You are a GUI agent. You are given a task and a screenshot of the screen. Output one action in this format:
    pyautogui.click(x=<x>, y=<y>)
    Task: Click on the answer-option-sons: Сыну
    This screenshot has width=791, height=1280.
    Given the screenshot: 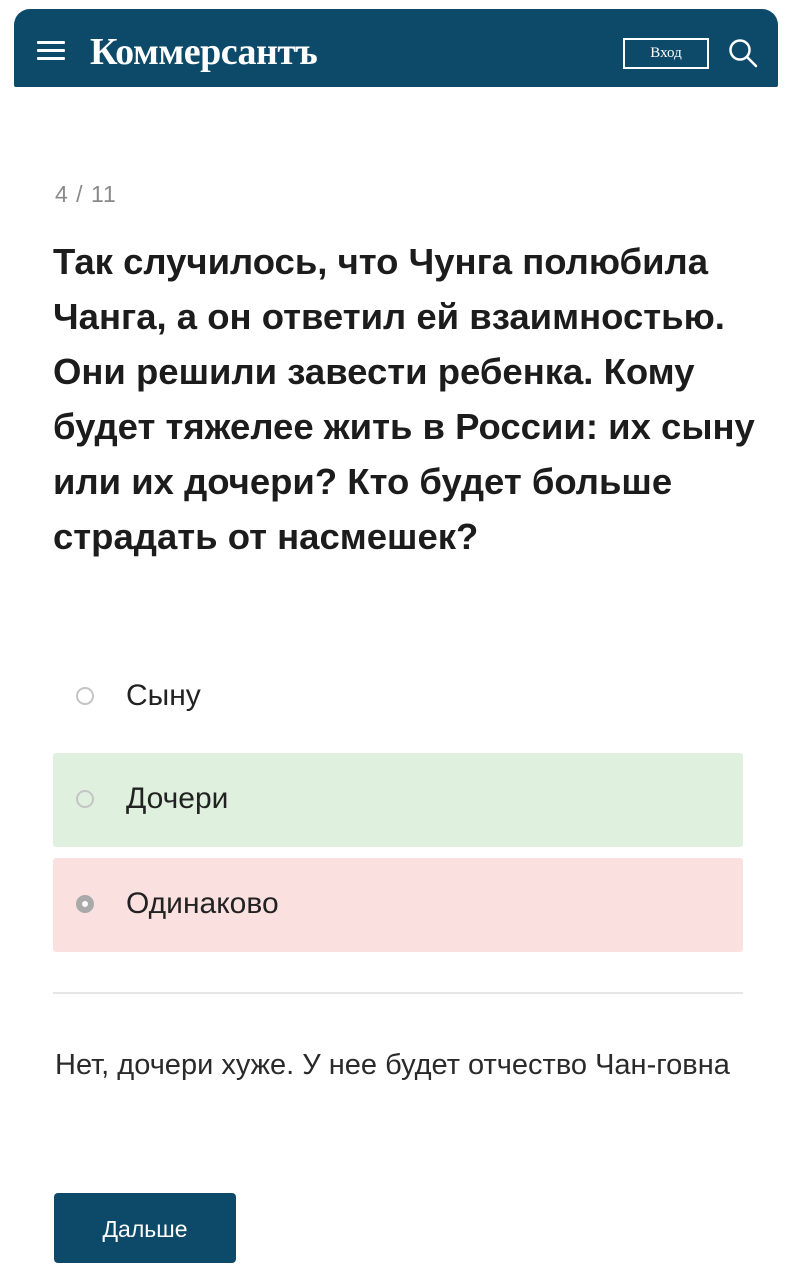 What is the action you would take?
    pyautogui.click(x=398, y=697)
    